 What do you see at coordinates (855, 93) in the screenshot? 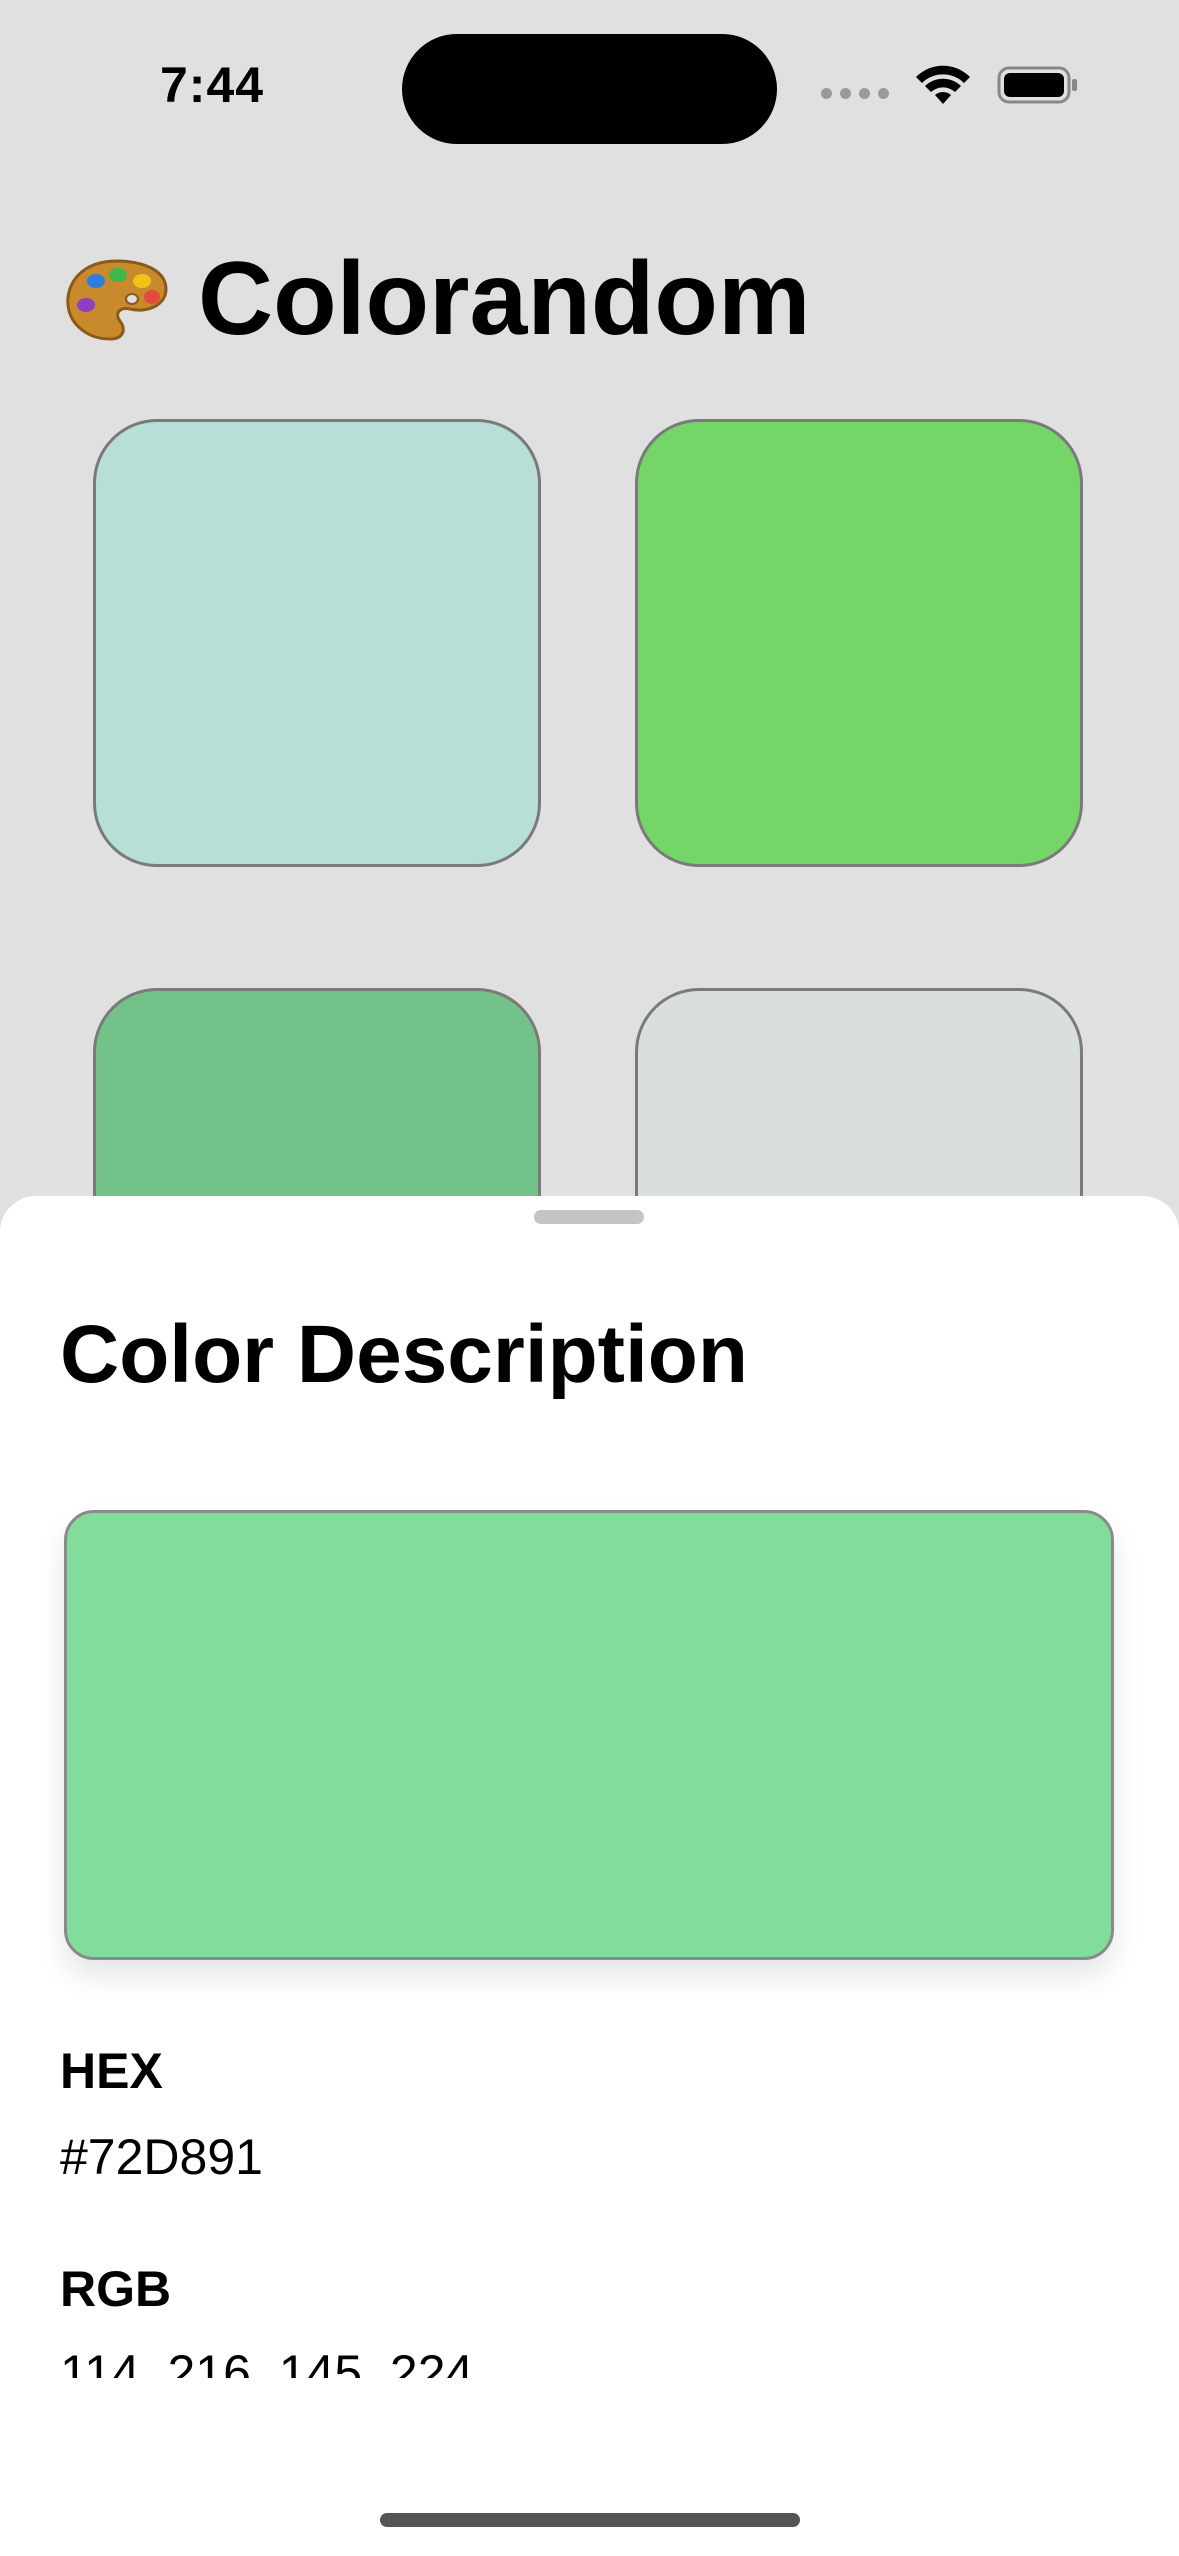
I see `cellular-signal-icon` at bounding box center [855, 93].